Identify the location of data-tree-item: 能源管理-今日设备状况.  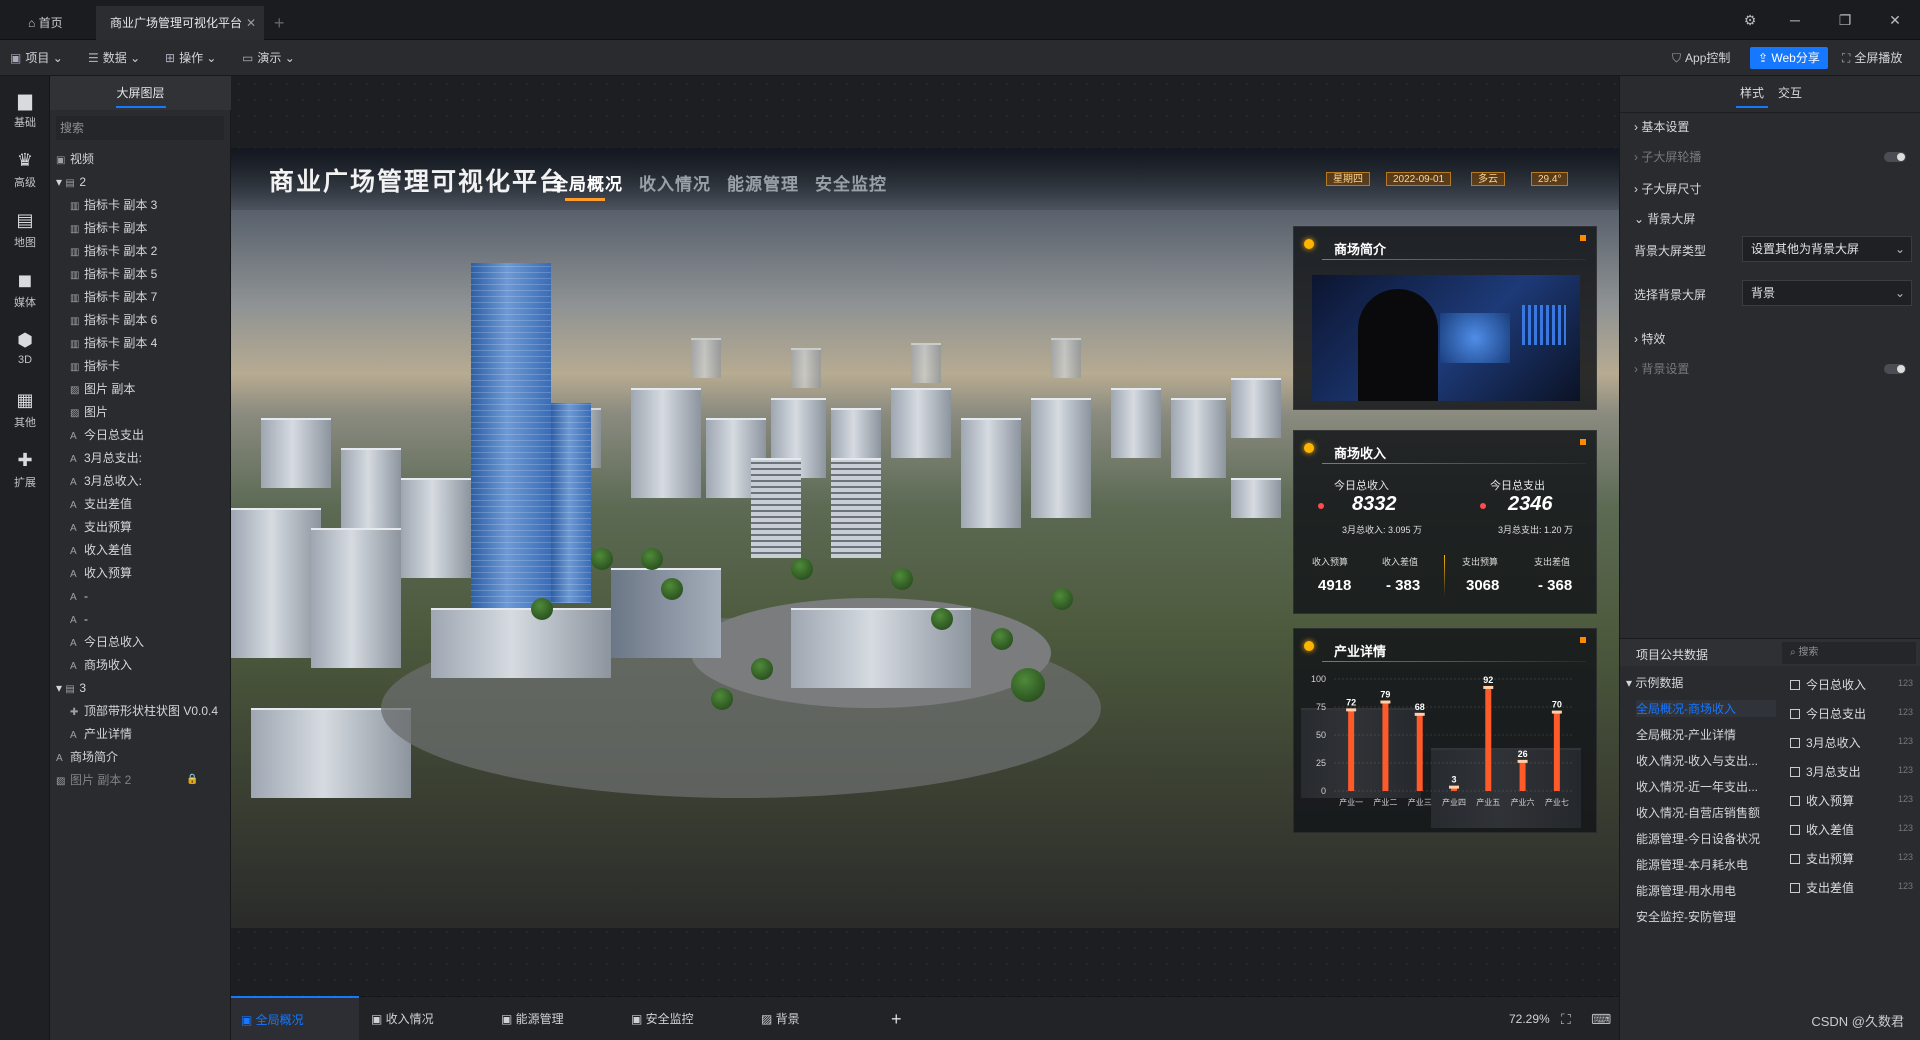
(1706, 838).